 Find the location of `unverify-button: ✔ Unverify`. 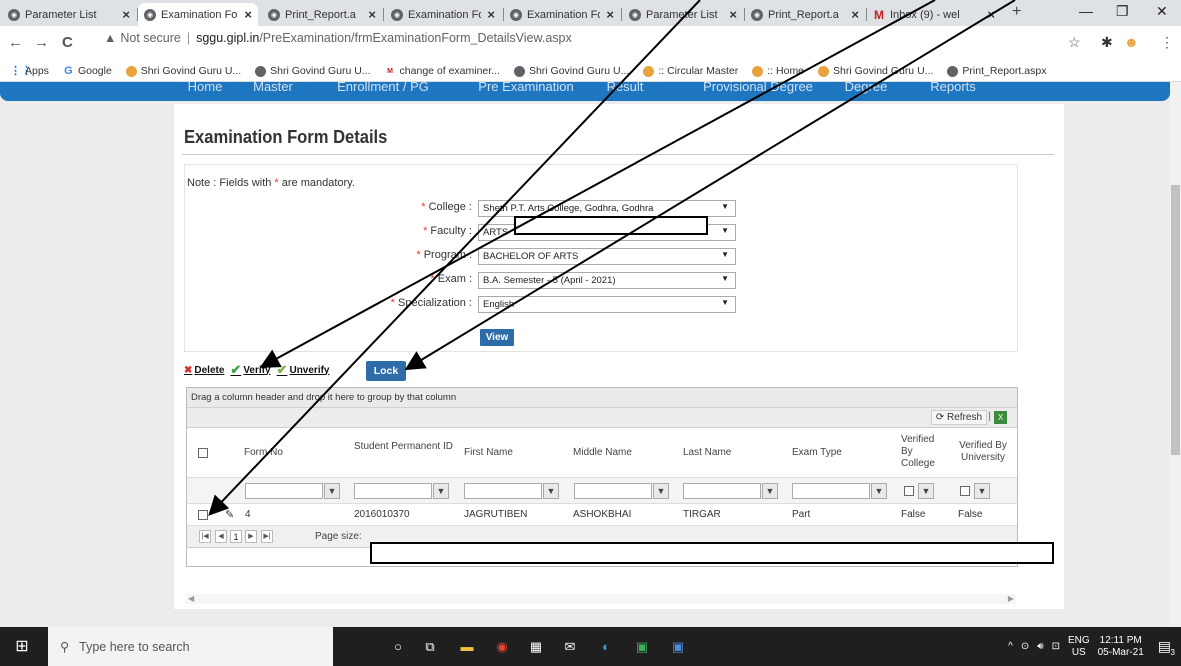

unverify-button: ✔ Unverify is located at coordinates (303, 370).